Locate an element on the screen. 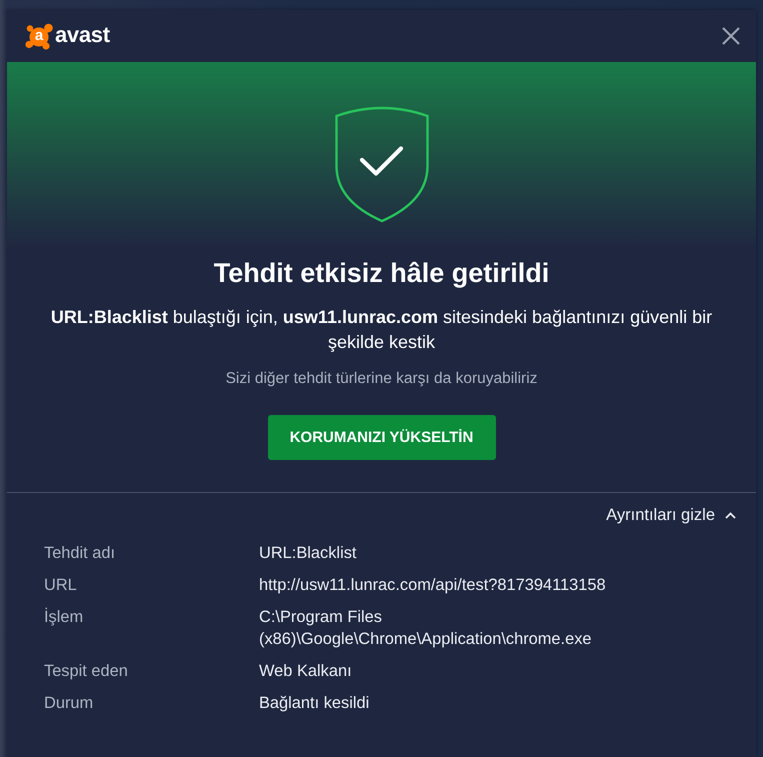  detail-value: Web Kalkanı is located at coordinates (306, 671).